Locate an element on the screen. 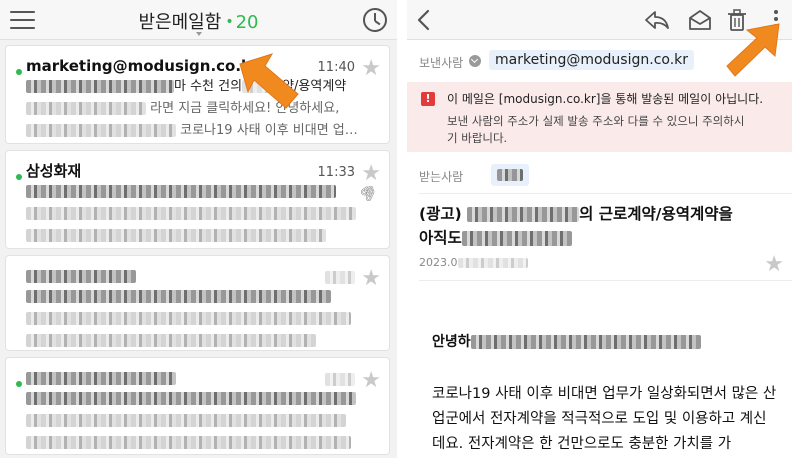 The width and height of the screenshot is (792, 458). warning-icon: ! is located at coordinates (428, 99).